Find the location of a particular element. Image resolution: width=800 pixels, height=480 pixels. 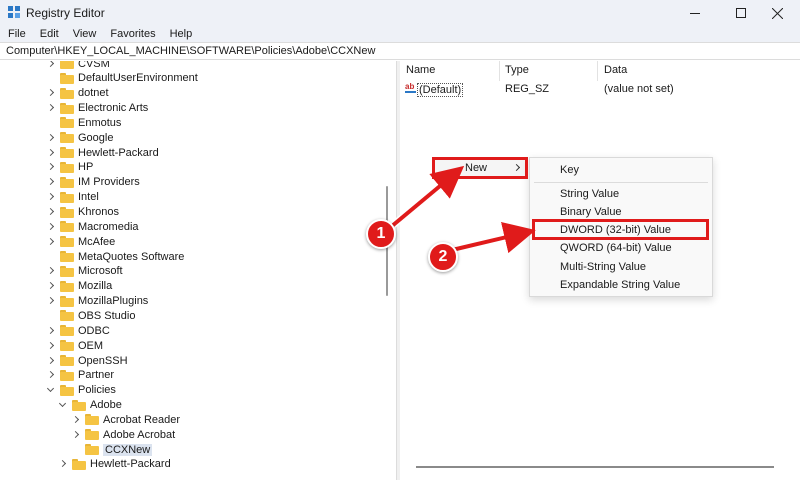

column-header-data: Data is located at coordinates (615, 70).